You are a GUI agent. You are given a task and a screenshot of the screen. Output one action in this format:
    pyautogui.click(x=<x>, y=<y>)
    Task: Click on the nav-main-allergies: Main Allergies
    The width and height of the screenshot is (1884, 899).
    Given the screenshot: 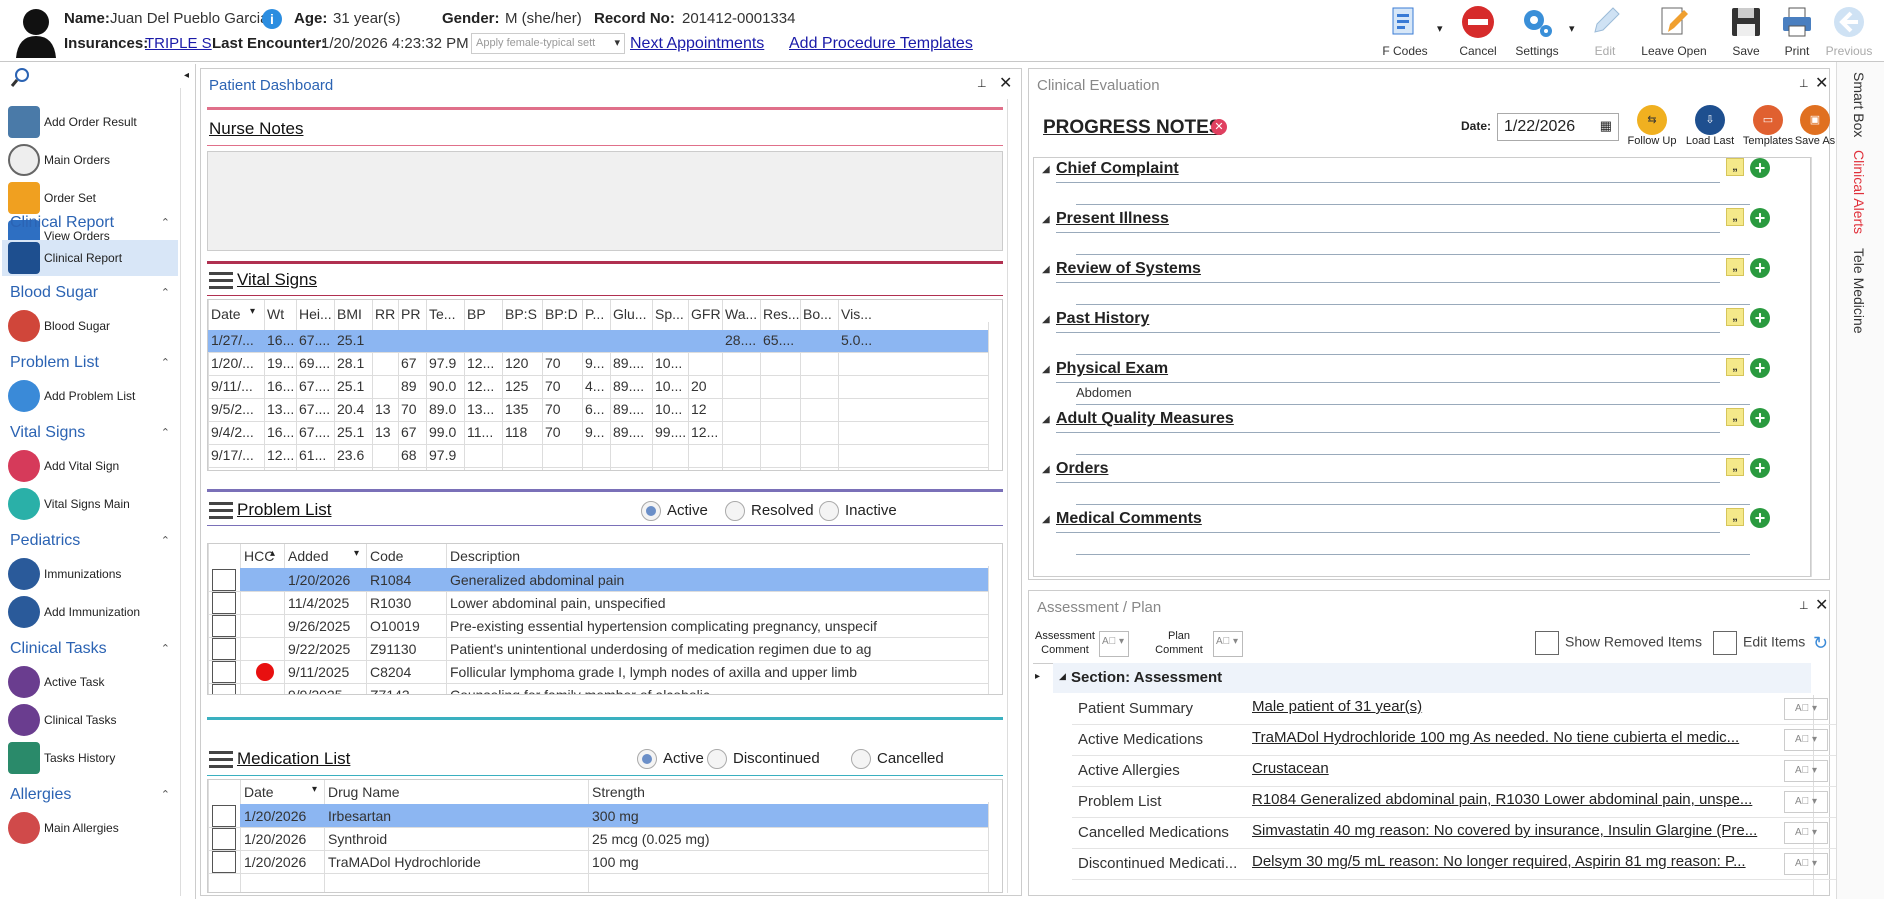 What is the action you would take?
    pyautogui.click(x=93, y=828)
    